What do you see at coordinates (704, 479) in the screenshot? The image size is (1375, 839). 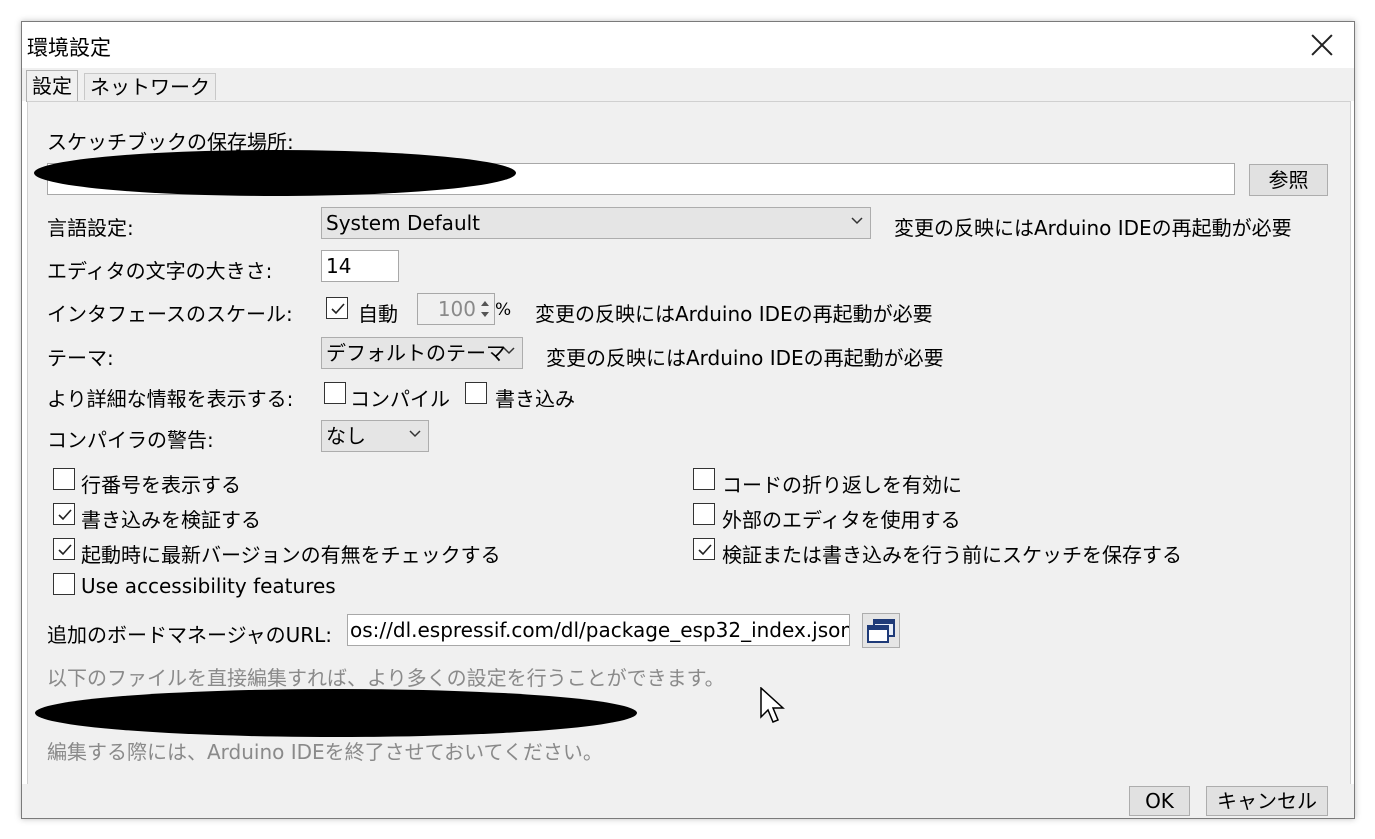 I see `code-folding-checkbox` at bounding box center [704, 479].